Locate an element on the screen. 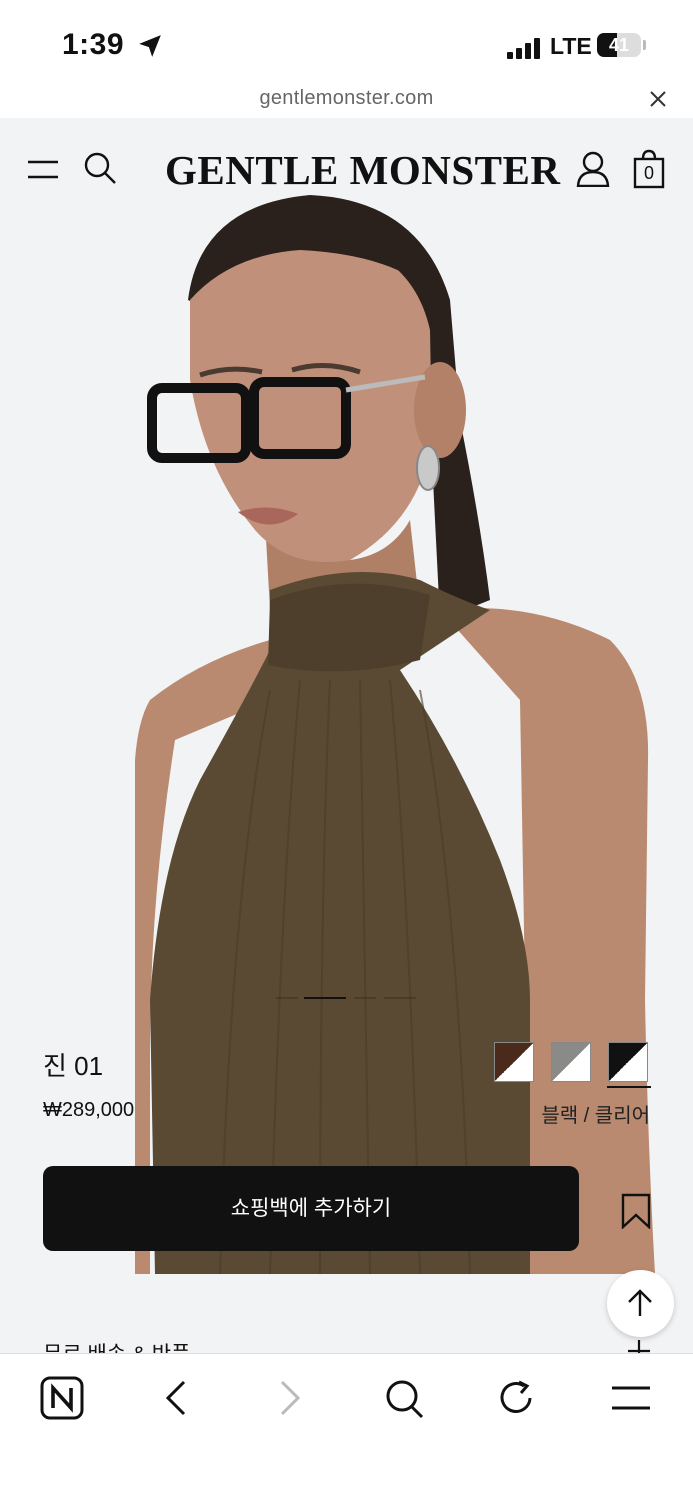 The width and height of the screenshot is (693, 1501). bookmark-icon is located at coordinates (636, 1211).